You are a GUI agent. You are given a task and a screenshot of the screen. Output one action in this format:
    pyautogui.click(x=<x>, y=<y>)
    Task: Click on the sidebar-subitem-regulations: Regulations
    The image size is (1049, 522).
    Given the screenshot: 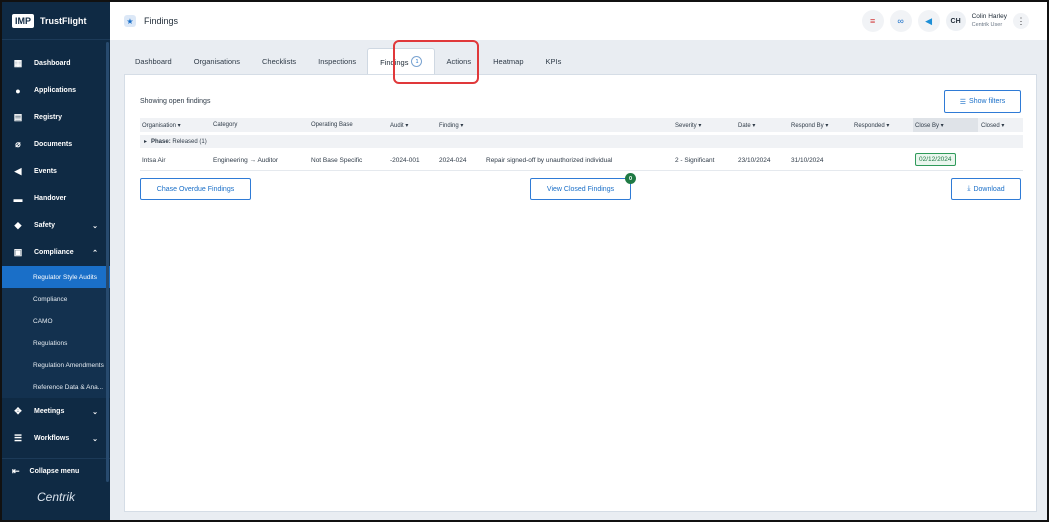 What is the action you would take?
    pyautogui.click(x=56, y=343)
    